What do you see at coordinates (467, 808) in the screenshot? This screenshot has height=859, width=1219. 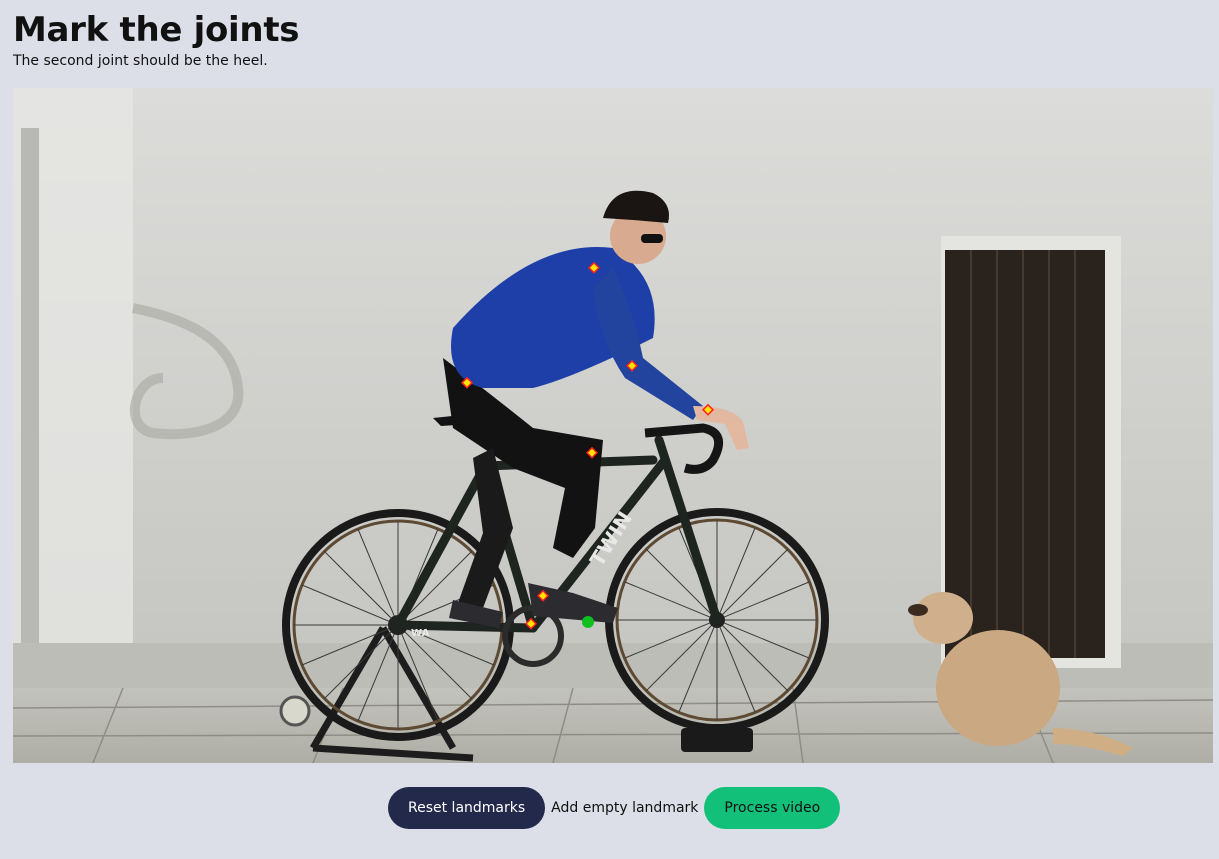 I see `reset-landmarks-button: Reset landmarks` at bounding box center [467, 808].